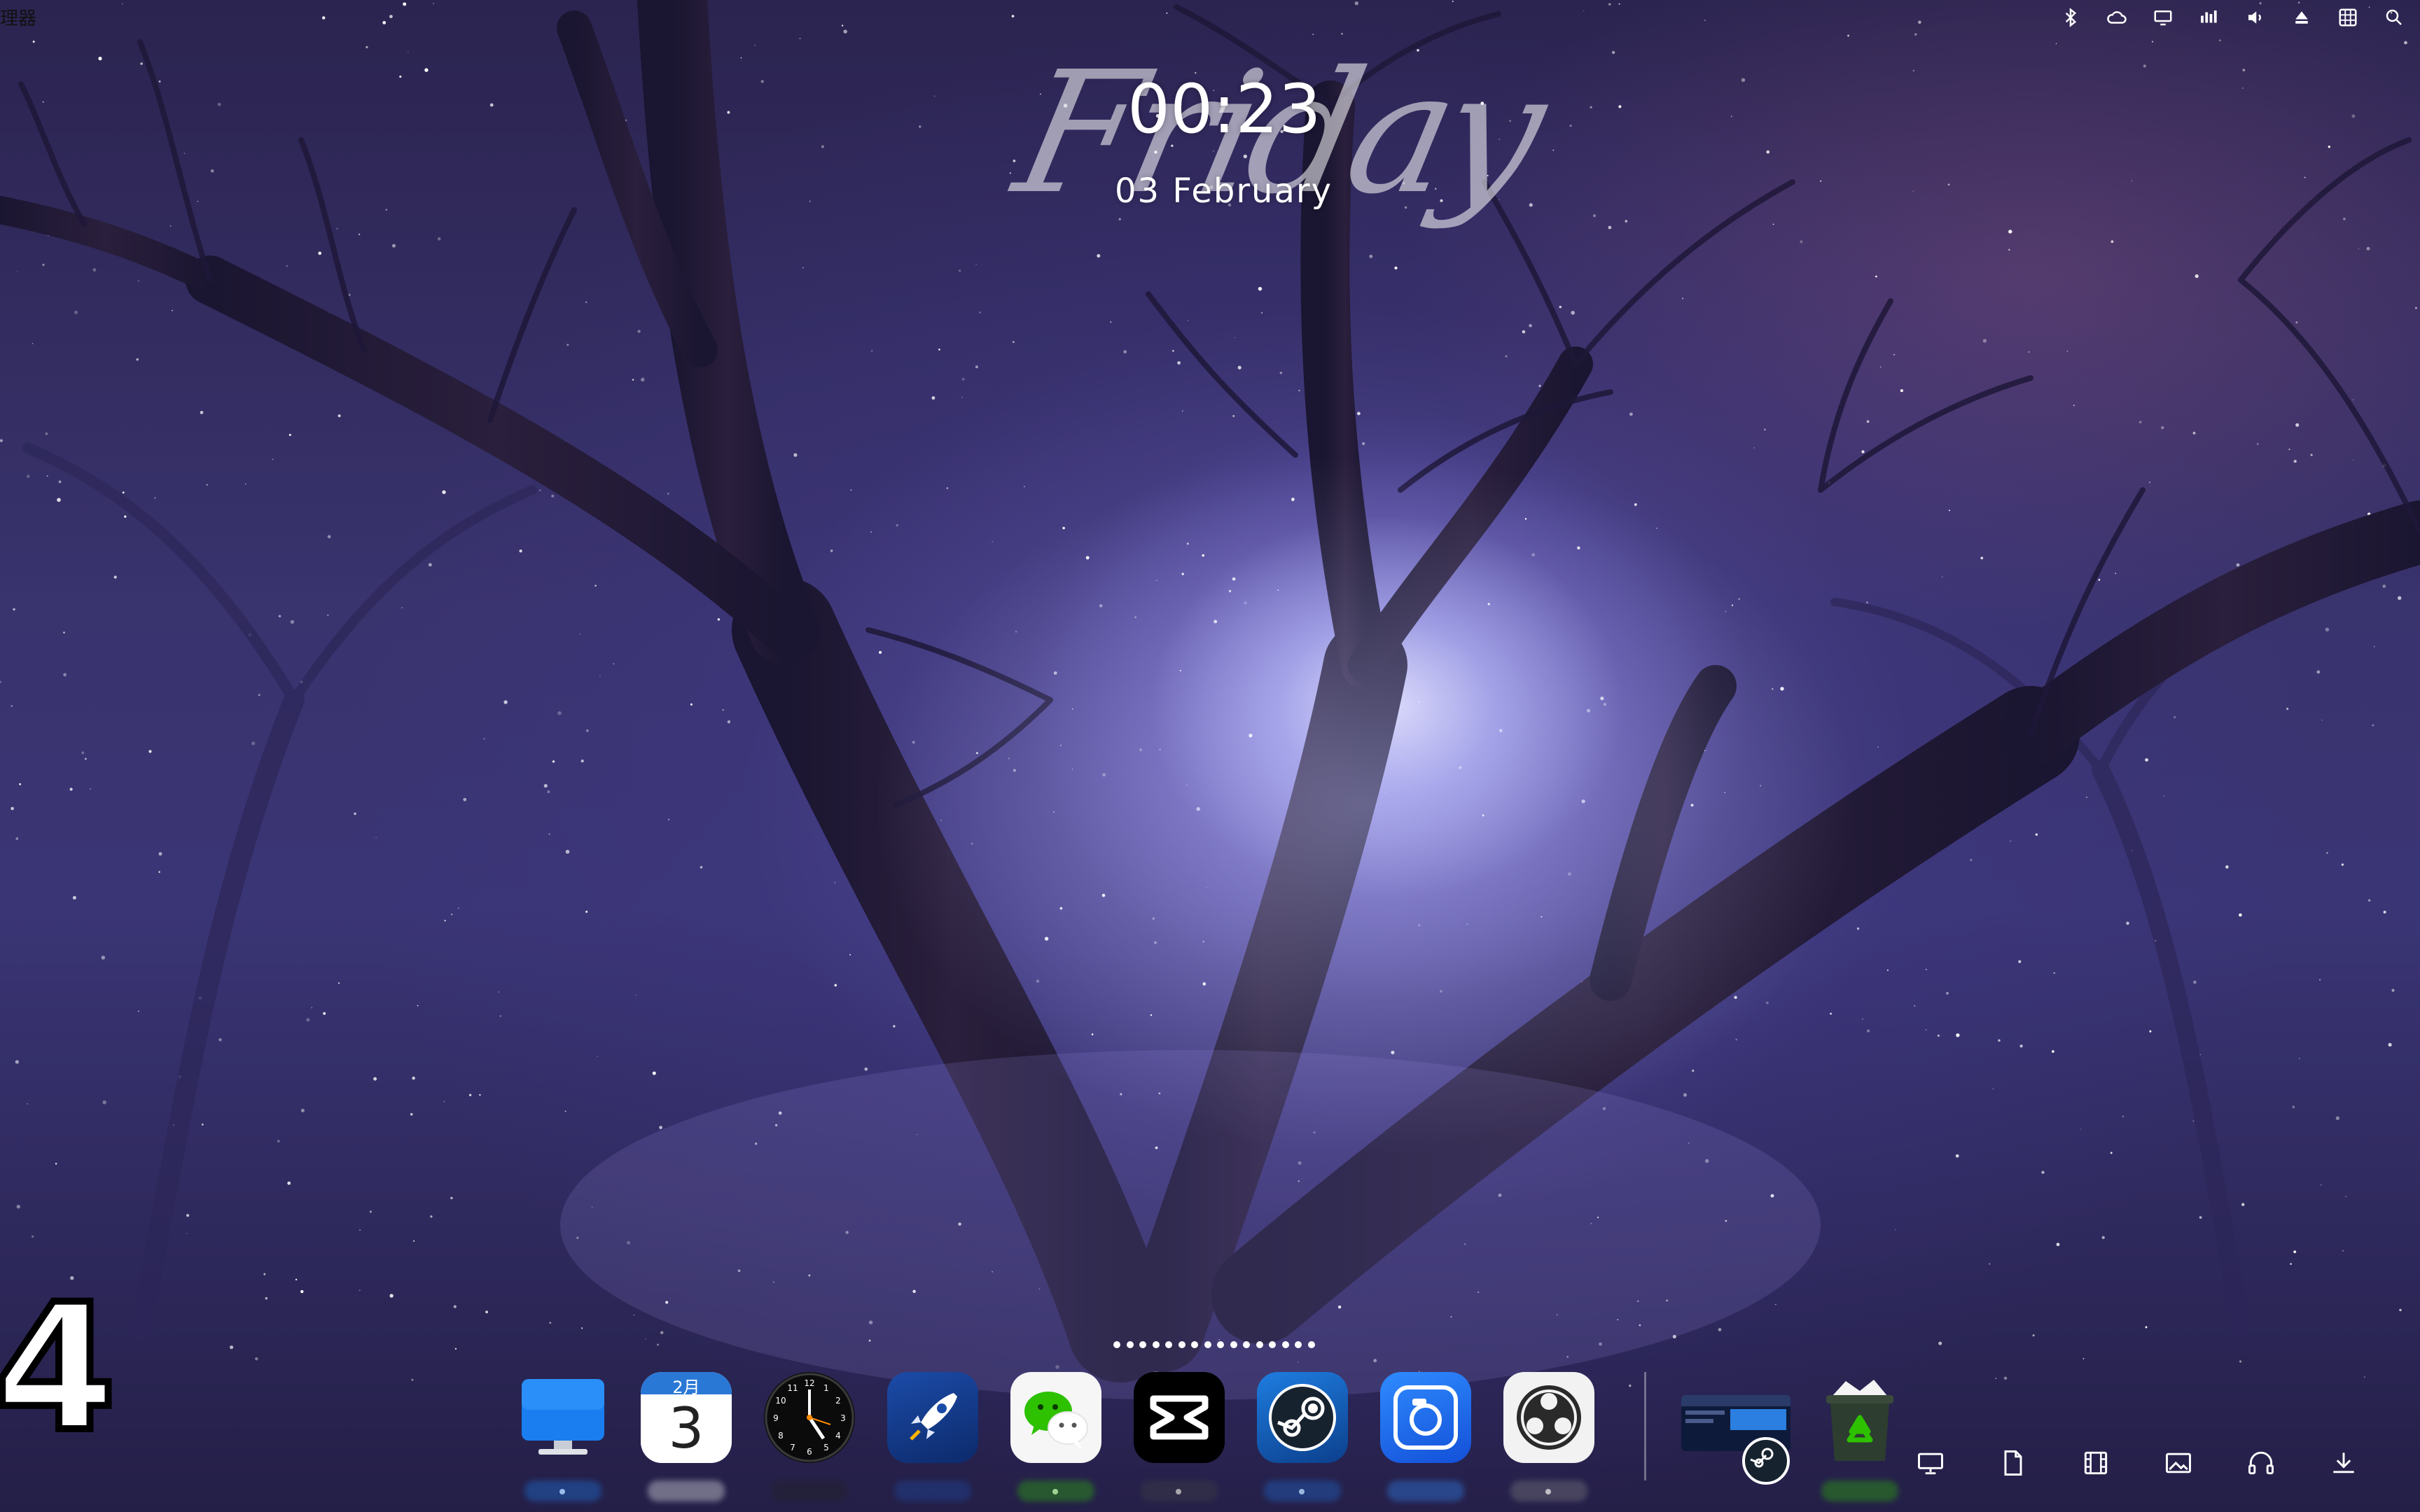 Image resolution: width=2420 pixels, height=1512 pixels. What do you see at coordinates (2117, 17) in the screenshot?
I see `cloud-icon` at bounding box center [2117, 17].